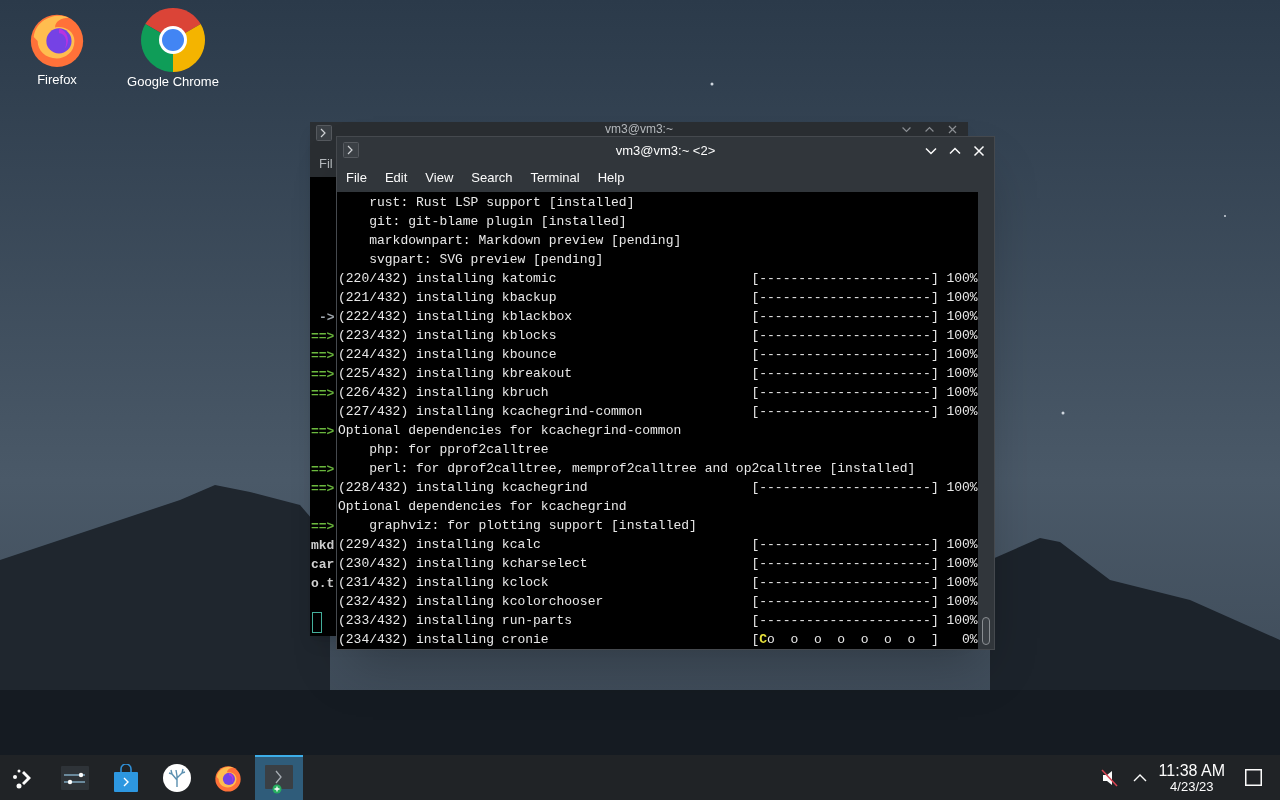 The height and width of the screenshot is (800, 1280). I want to click on text-cursor, so click(317, 622).